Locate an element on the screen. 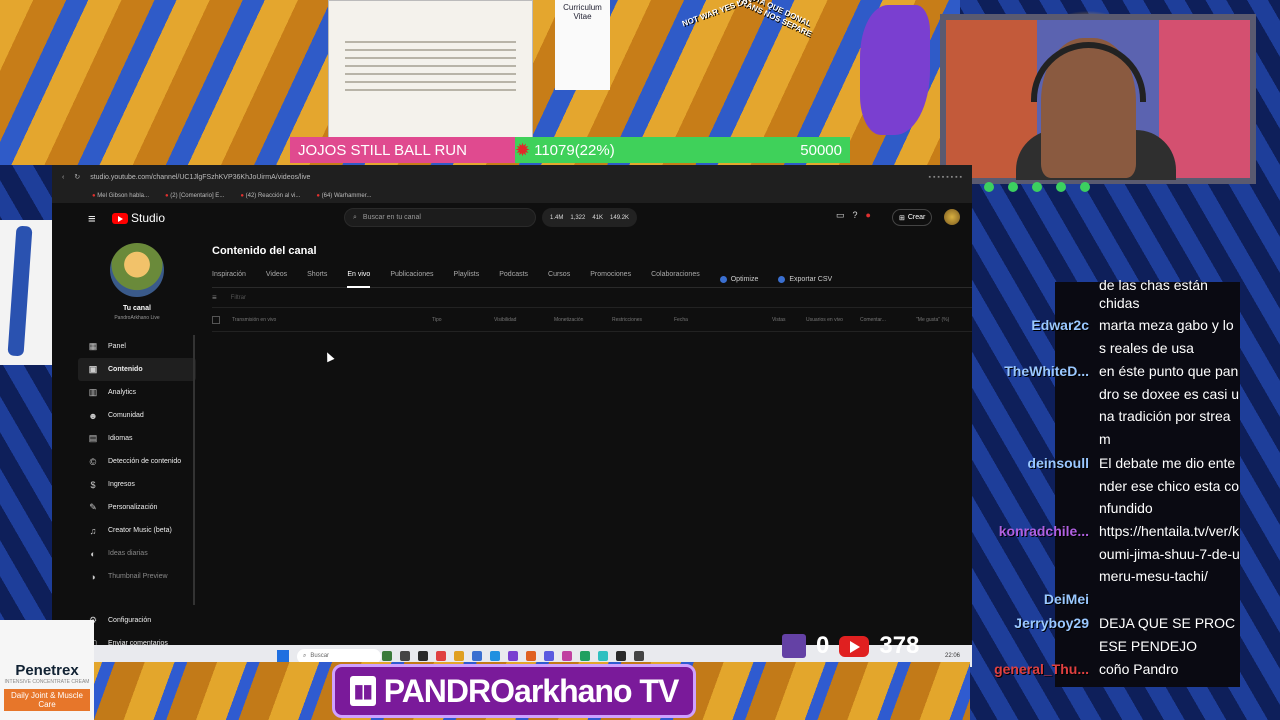  sidebar-scrollbar is located at coordinates (194, 470).